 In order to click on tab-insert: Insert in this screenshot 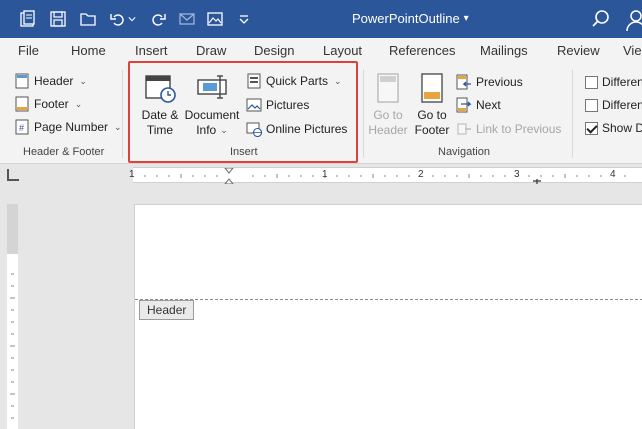, I will do `click(151, 50)`.